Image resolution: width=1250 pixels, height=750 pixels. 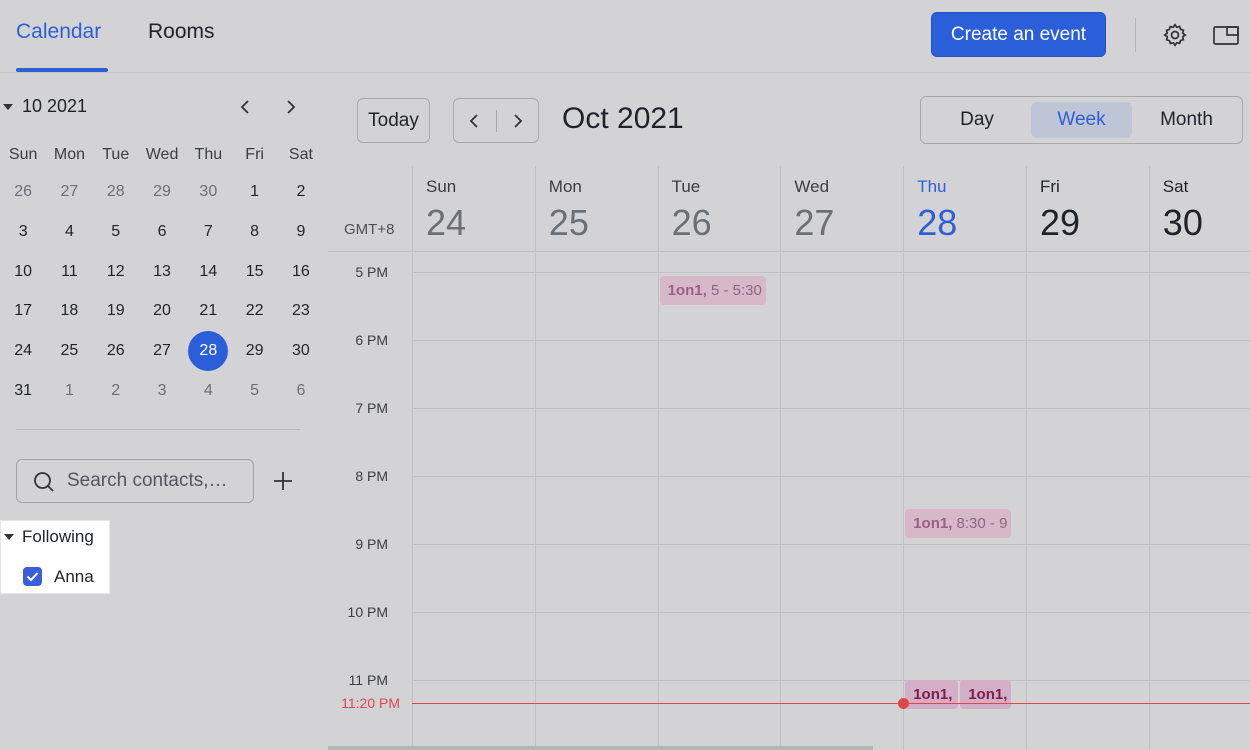 I want to click on tab-rooms: Rooms, so click(x=181, y=32).